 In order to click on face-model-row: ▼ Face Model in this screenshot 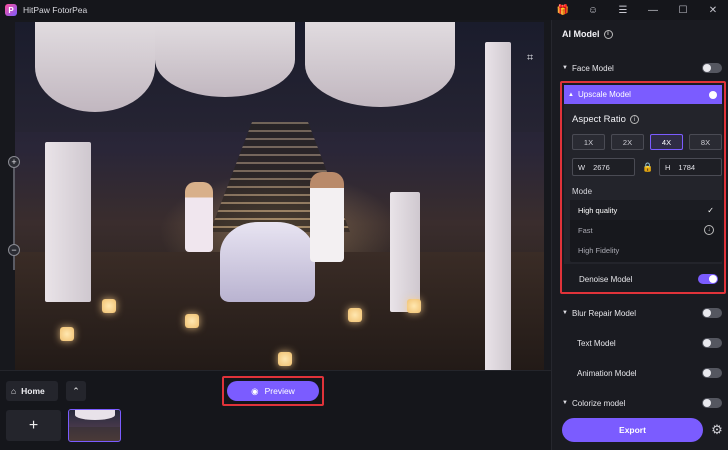, I will do `click(642, 68)`.